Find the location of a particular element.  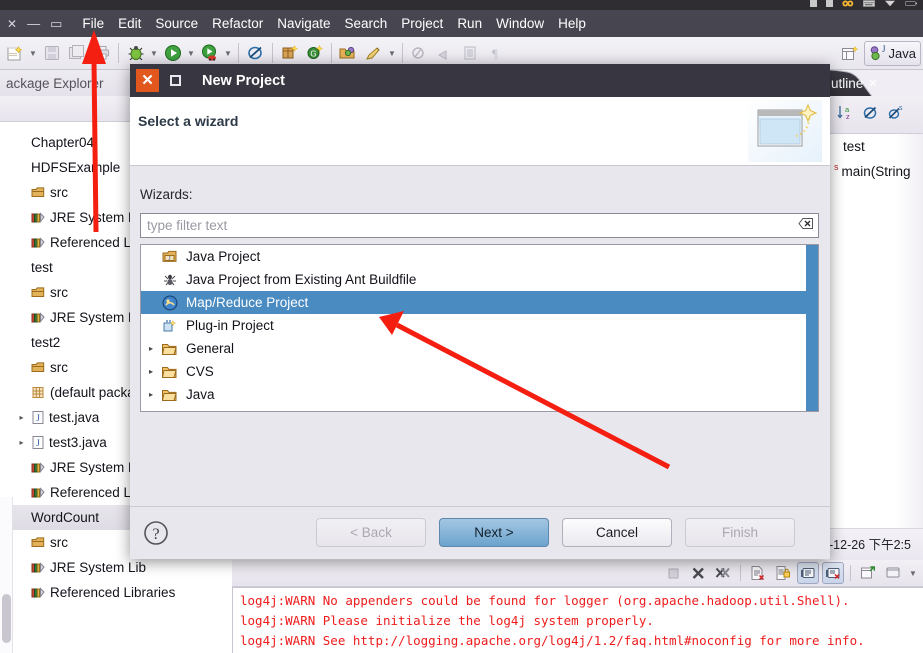

next-annotation-icon is located at coordinates (419, 53).